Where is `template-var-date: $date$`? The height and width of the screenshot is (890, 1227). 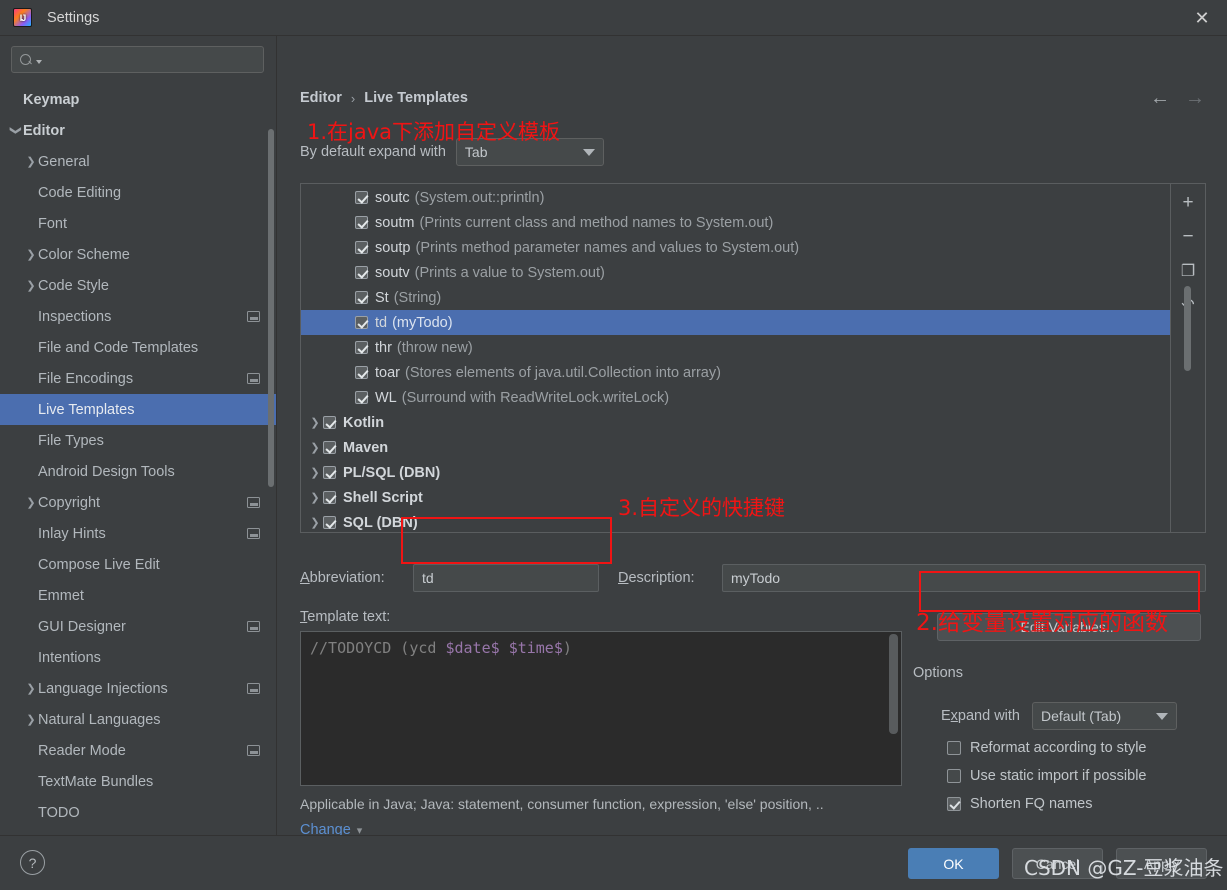 template-var-date: $date$ is located at coordinates (472, 648).